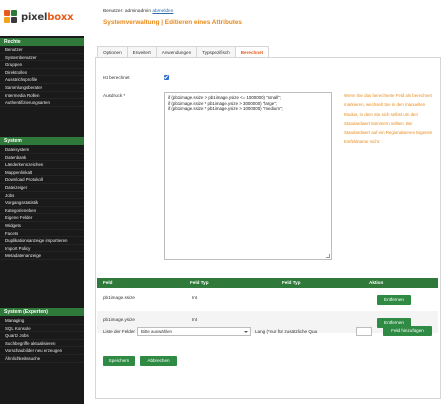 This screenshot has width=448, height=404. What do you see at coordinates (42, 336) in the screenshot?
I see `sidebar-item-quartz-jobs: Quartz Jobs` at bounding box center [42, 336].